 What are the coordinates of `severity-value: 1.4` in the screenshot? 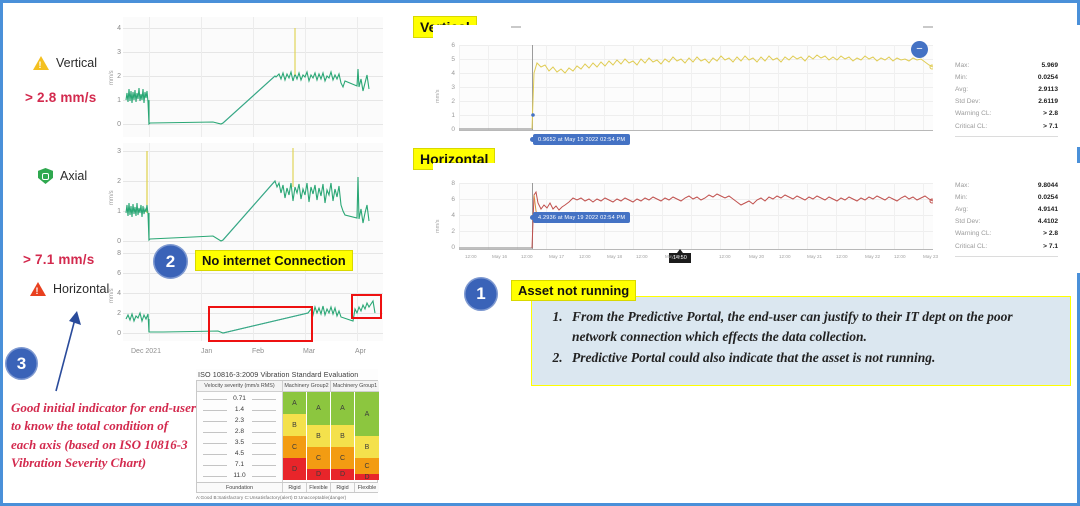 It's located at (239, 409).